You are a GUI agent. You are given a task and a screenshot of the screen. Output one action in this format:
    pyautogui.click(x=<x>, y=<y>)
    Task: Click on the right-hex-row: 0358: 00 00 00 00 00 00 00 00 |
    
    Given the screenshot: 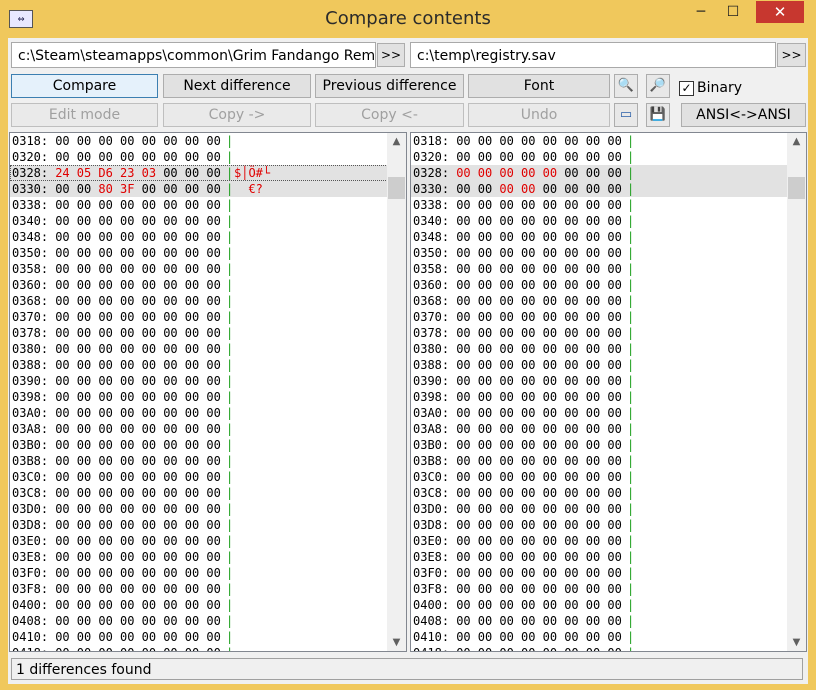 What is the action you would take?
    pyautogui.click(x=600, y=269)
    